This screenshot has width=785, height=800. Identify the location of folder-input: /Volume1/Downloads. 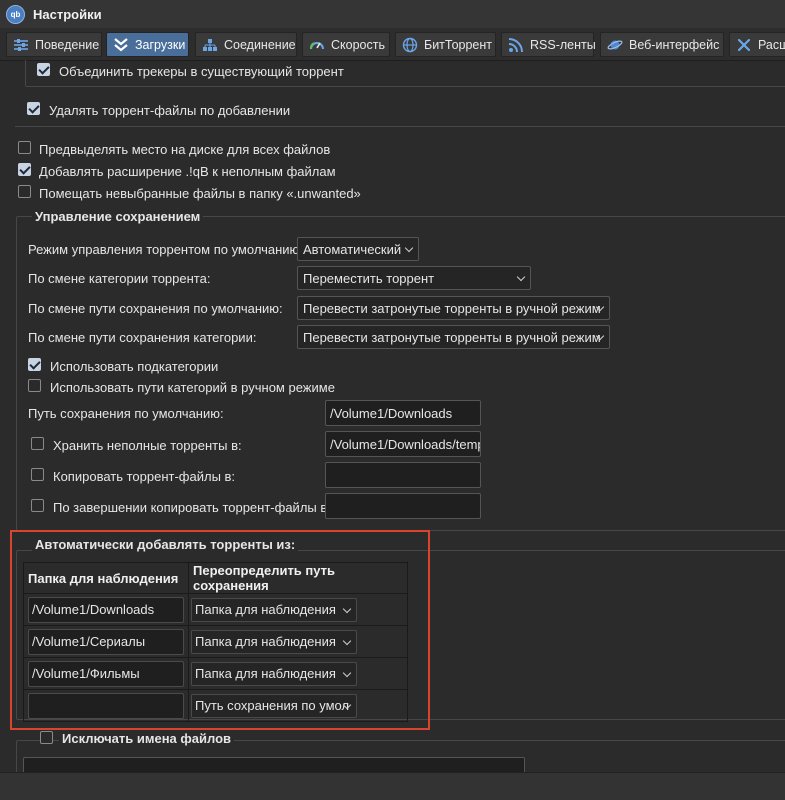
(106, 609).